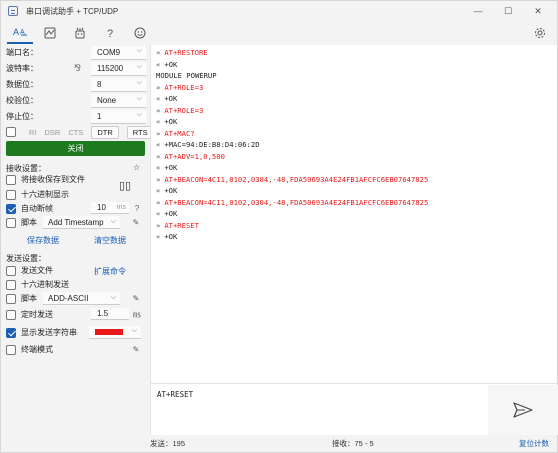 The width and height of the screenshot is (558, 453). Describe the element at coordinates (118, 116) in the screenshot. I see `stopbits-select: 1 ⌵` at that location.